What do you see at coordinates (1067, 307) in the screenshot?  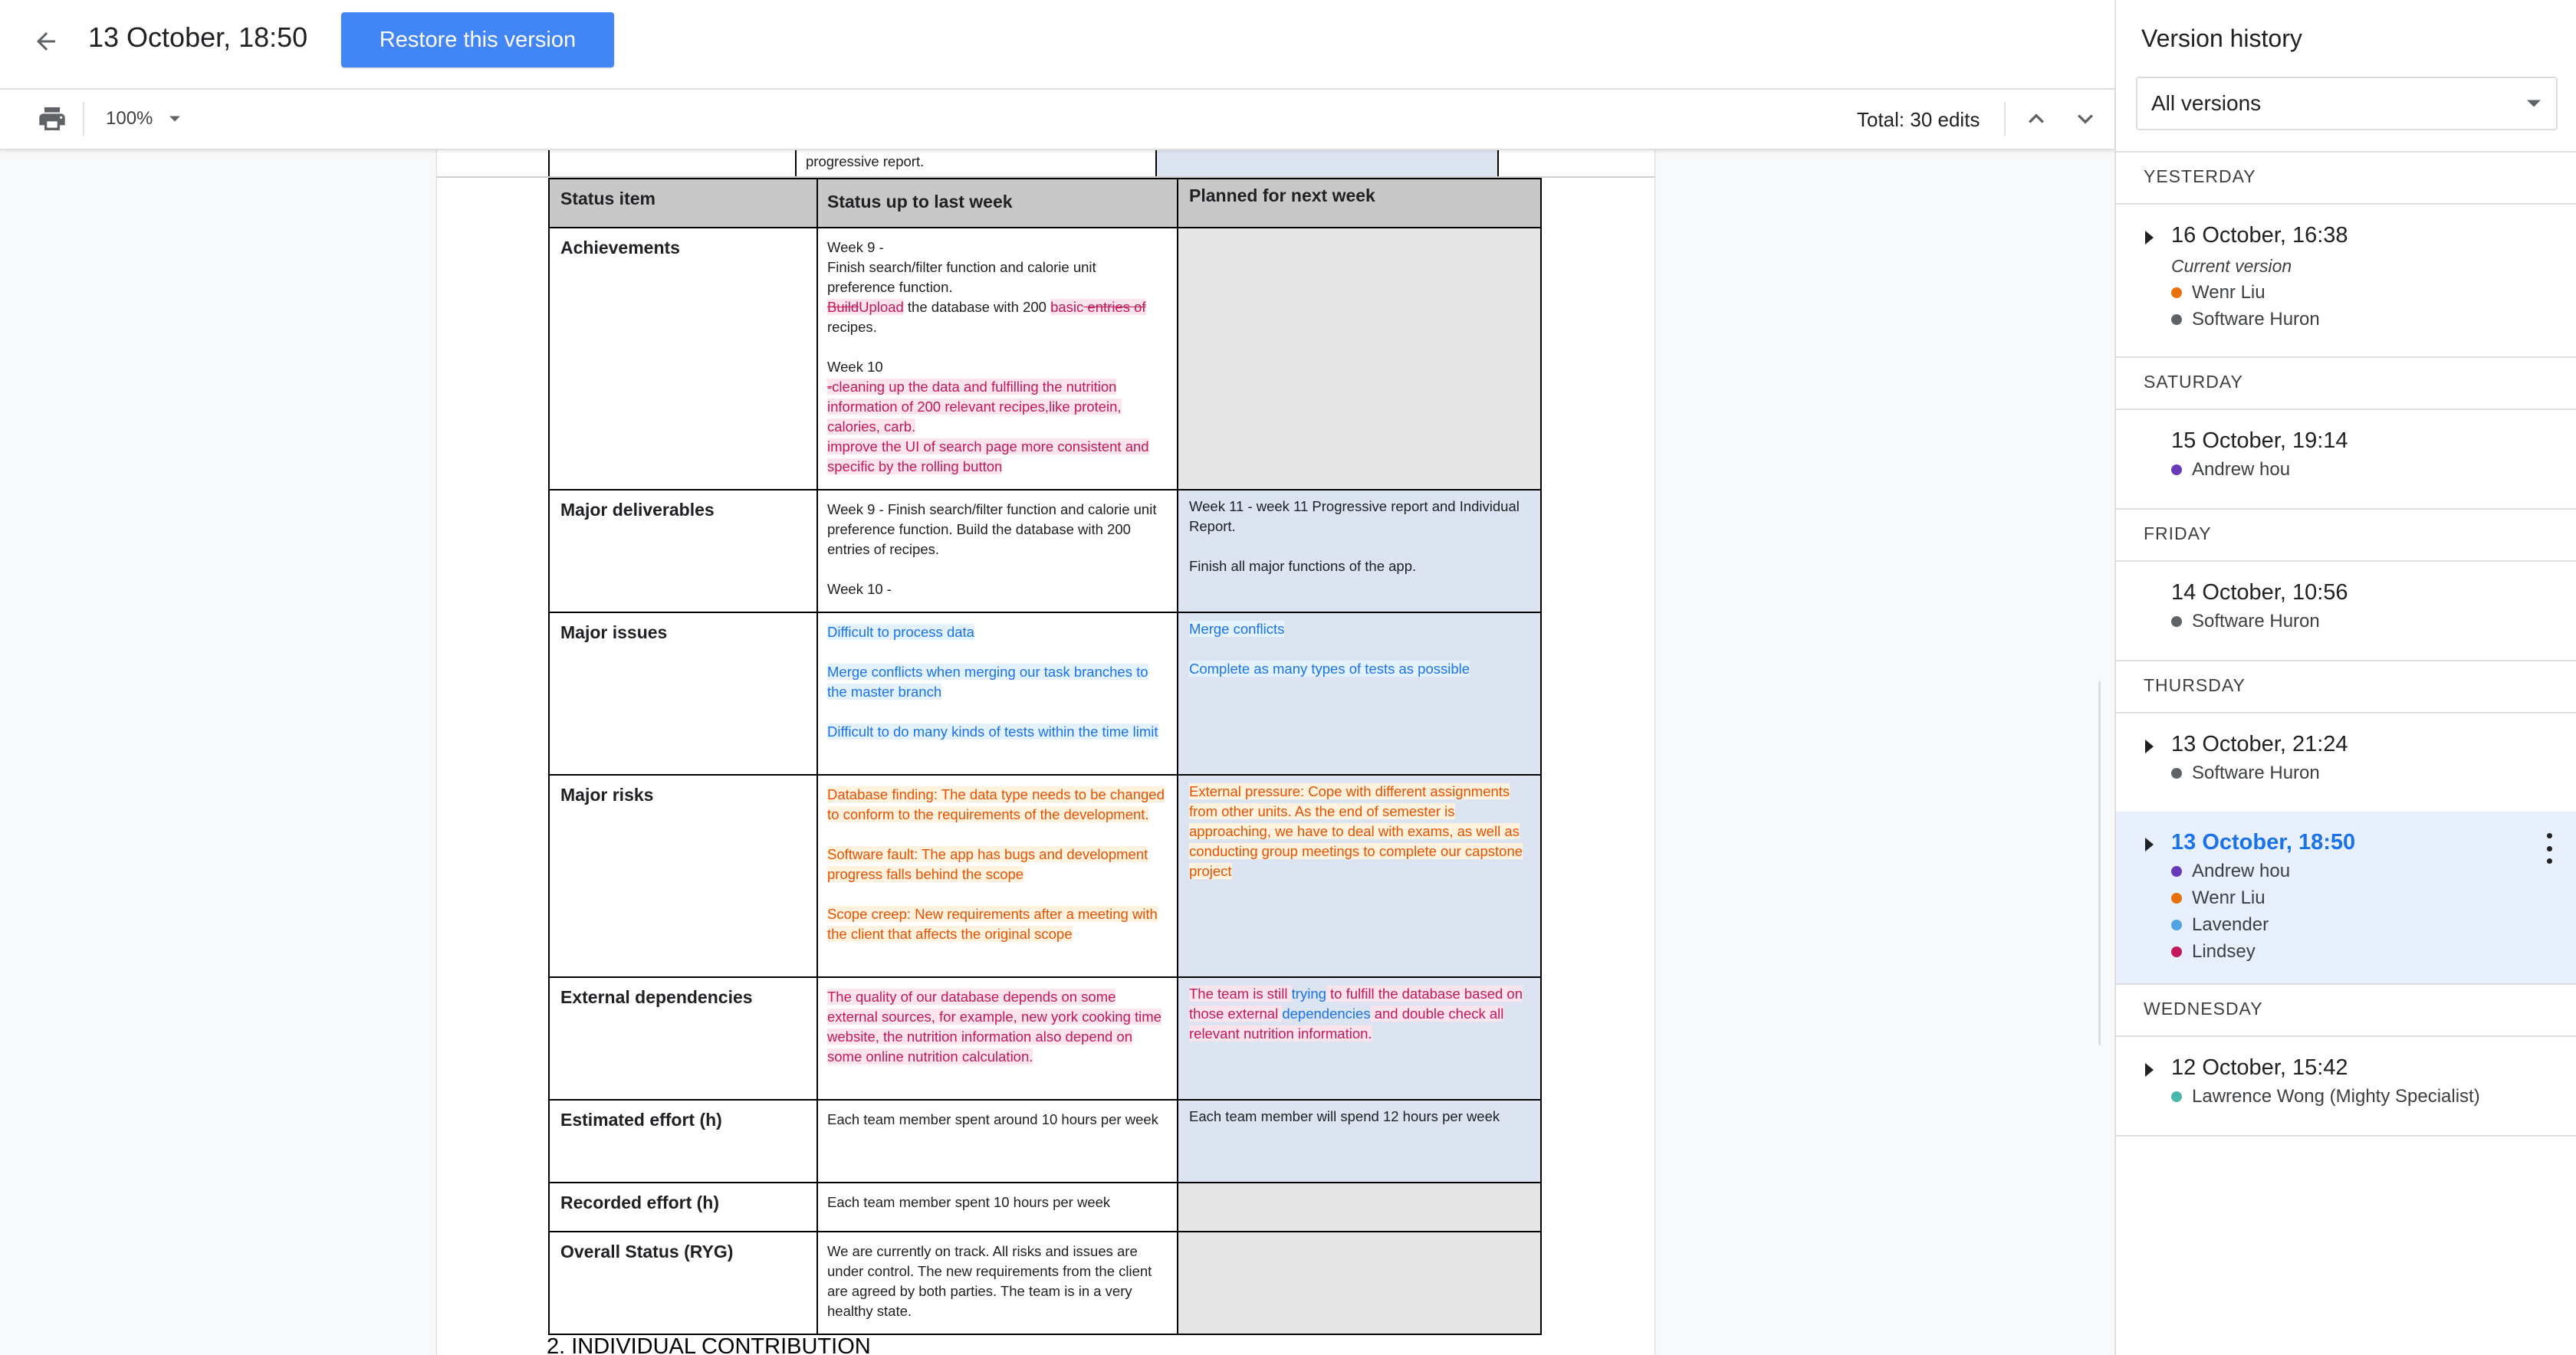 I see `inserted-text: basic` at bounding box center [1067, 307].